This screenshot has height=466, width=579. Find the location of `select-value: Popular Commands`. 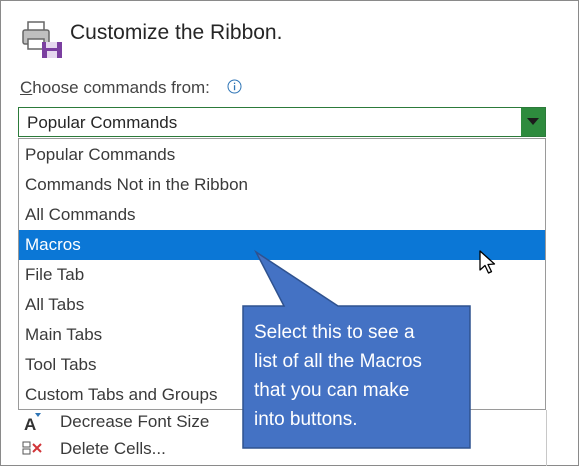

select-value: Popular Commands is located at coordinates (102, 122).